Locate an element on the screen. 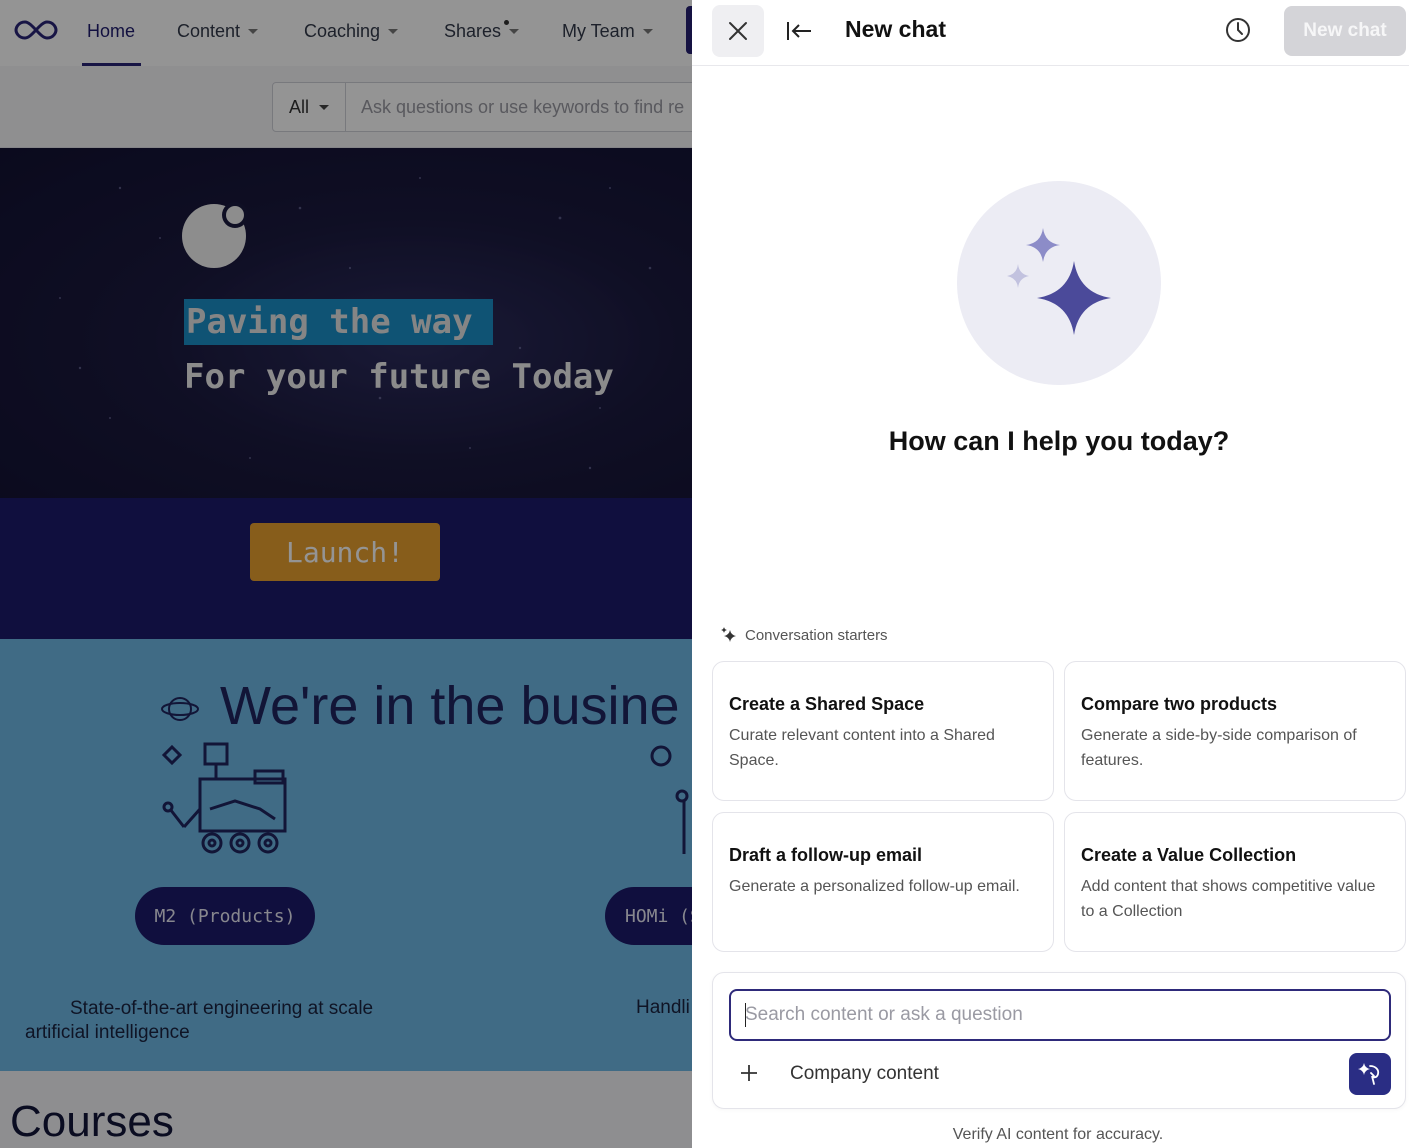 This screenshot has height=1148, width=1409. sparkle-icon is located at coordinates (1059, 281).